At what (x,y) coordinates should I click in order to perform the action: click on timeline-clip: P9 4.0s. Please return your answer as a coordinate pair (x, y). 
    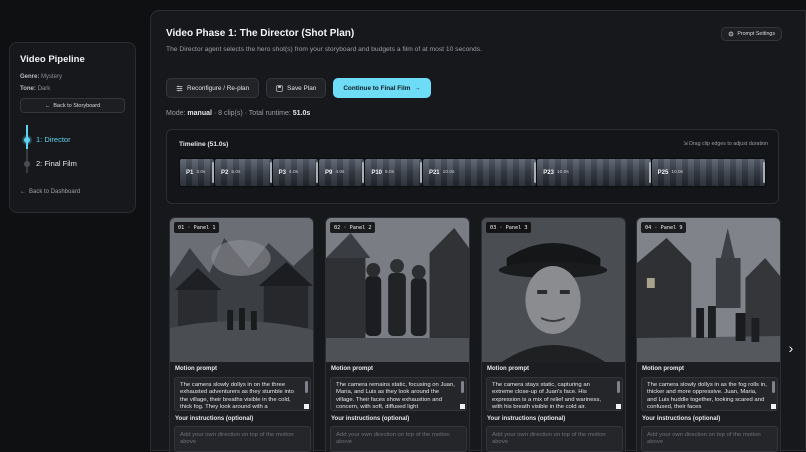
    Looking at the image, I should click on (341, 172).